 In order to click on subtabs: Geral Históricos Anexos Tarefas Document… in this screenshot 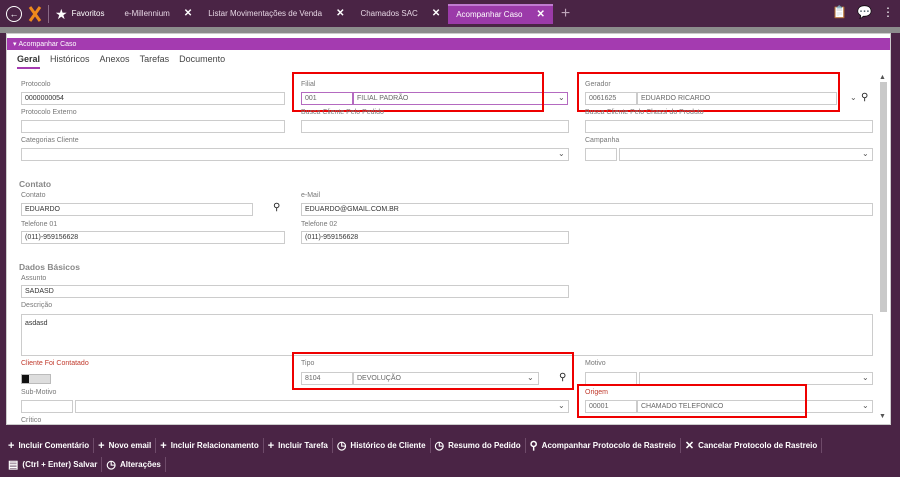, I will do `click(121, 61)`.